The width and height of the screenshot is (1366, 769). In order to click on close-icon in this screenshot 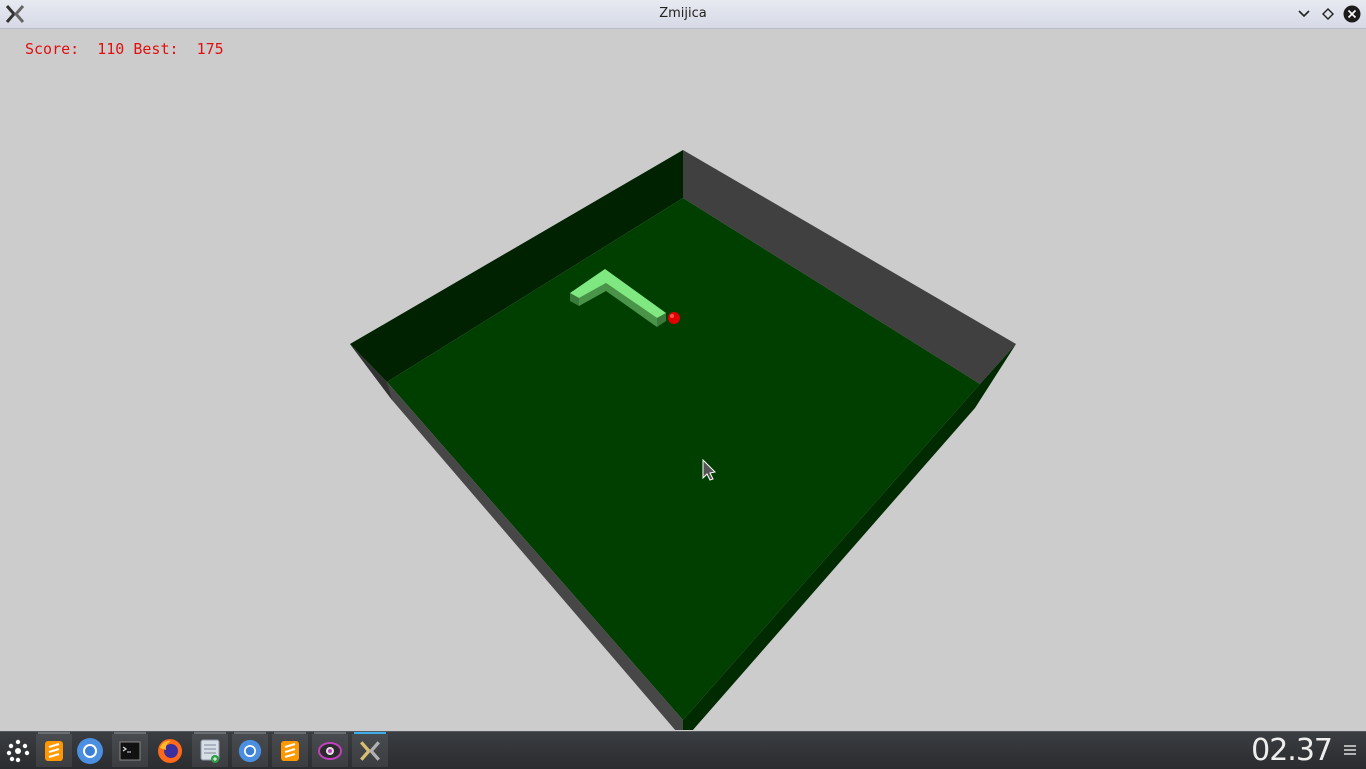, I will do `click(1352, 14)`.